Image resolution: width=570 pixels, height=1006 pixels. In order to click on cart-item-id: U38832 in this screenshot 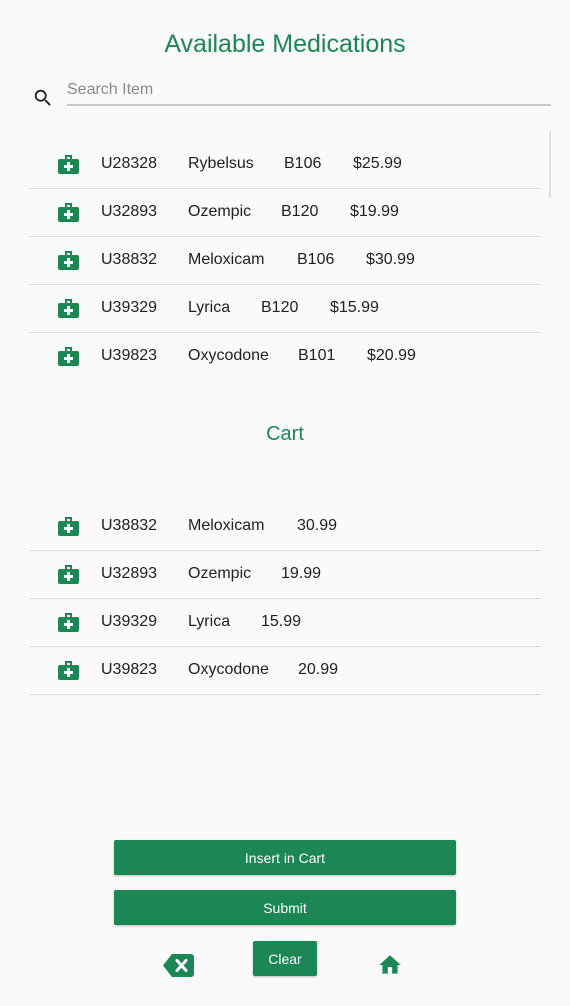, I will do `click(129, 525)`.